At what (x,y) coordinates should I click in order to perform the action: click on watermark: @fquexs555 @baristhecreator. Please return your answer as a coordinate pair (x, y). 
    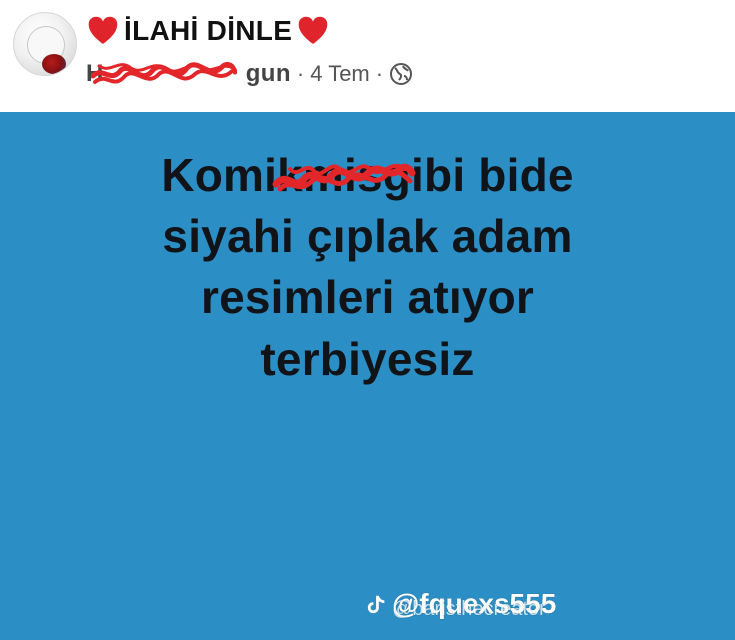
    Looking at the image, I should click on (471, 610).